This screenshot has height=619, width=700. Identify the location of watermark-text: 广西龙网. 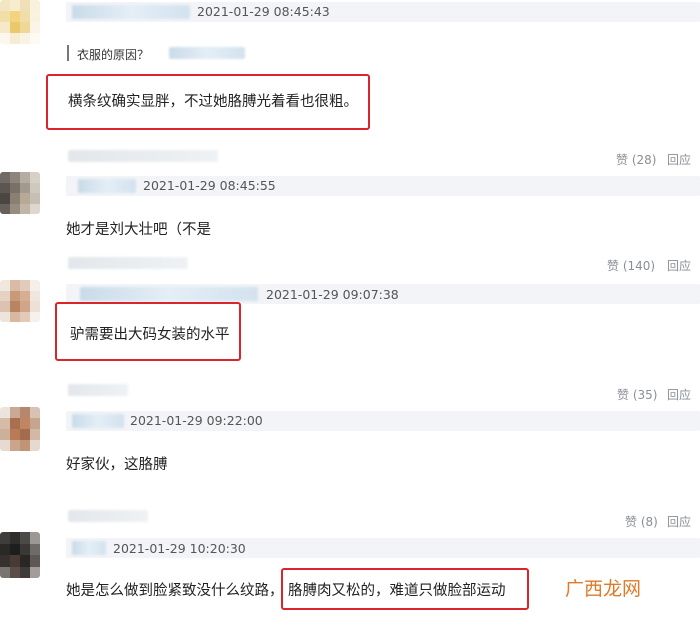
(603, 589).